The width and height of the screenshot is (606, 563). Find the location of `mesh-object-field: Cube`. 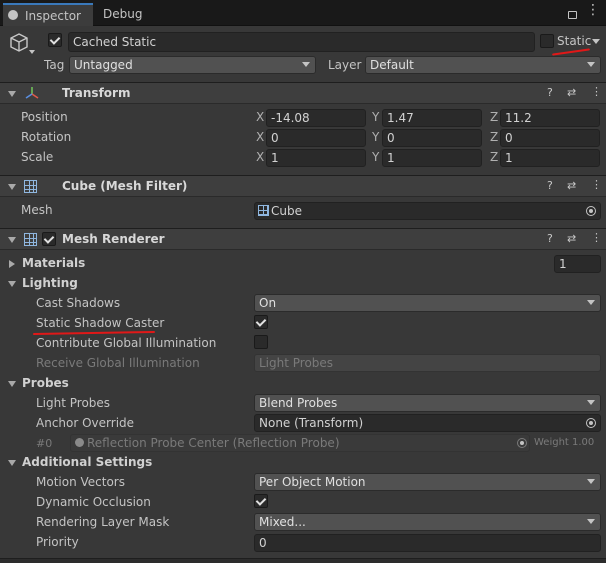

mesh-object-field: Cube is located at coordinates (427, 211).